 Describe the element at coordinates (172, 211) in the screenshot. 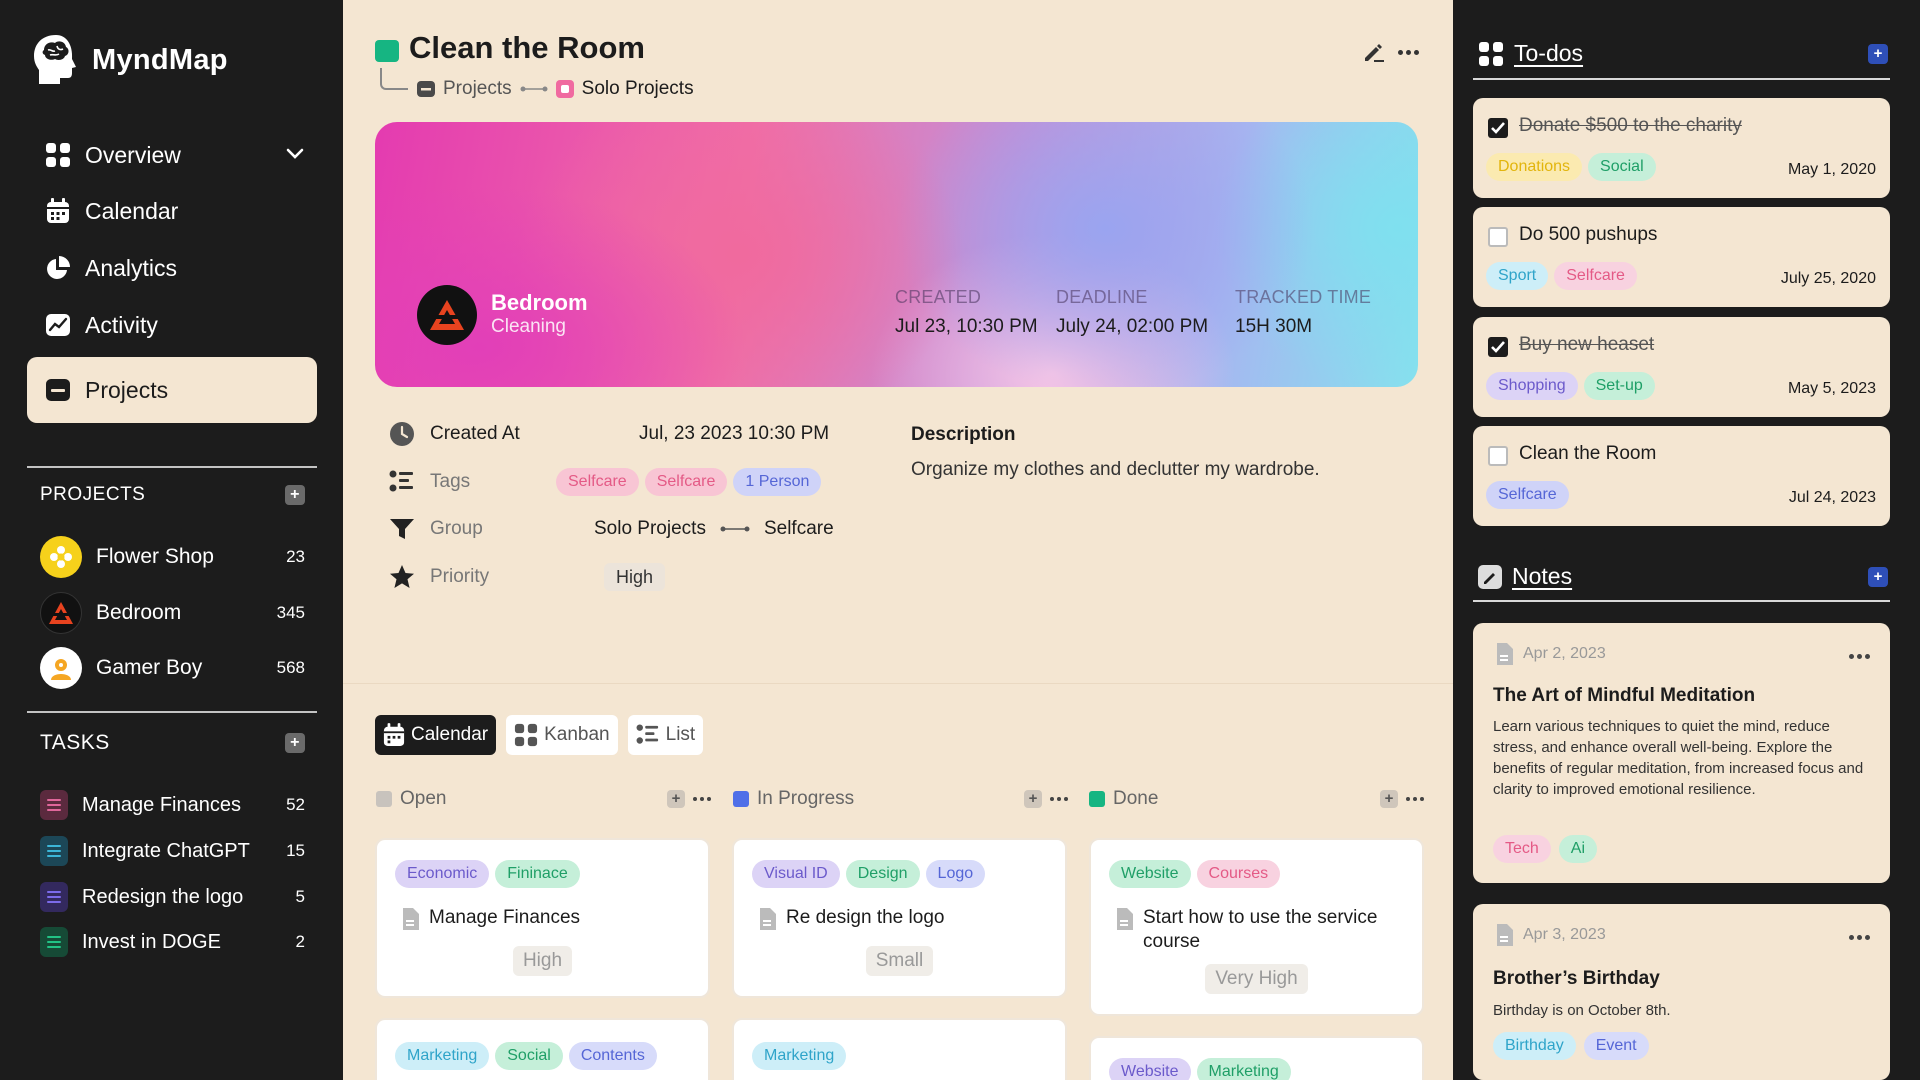

I see `nav-calendar: Calendar` at that location.